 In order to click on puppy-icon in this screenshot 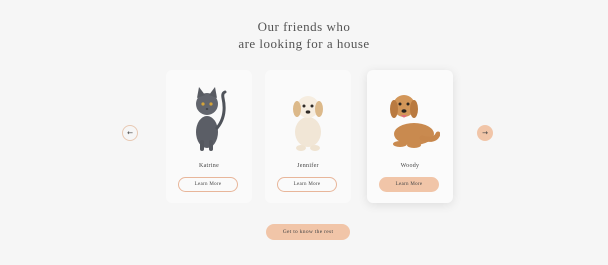, I will do `click(308, 123)`.